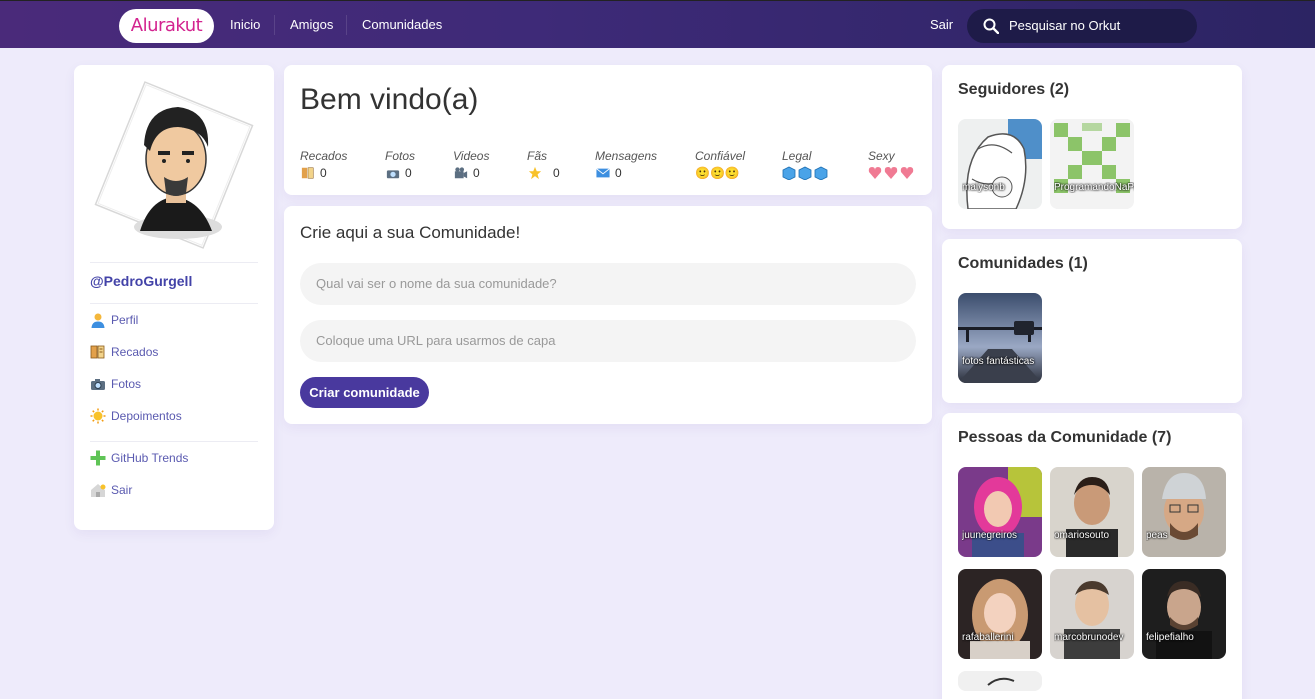  I want to click on person-name: juunegreiros, so click(990, 535).